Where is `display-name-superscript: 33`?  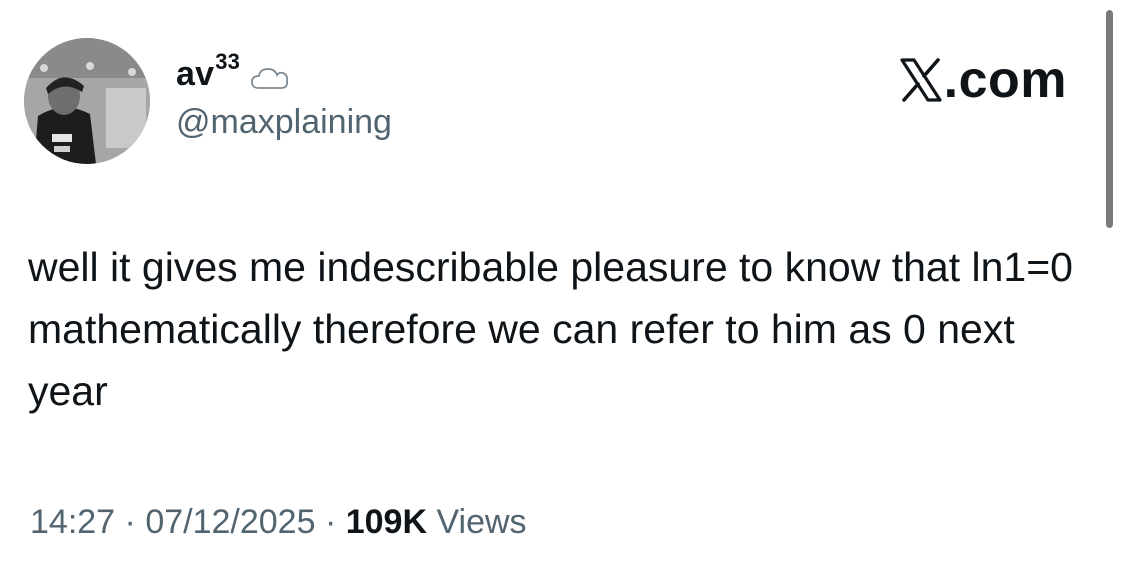
display-name-superscript: 33 is located at coordinates (228, 61).